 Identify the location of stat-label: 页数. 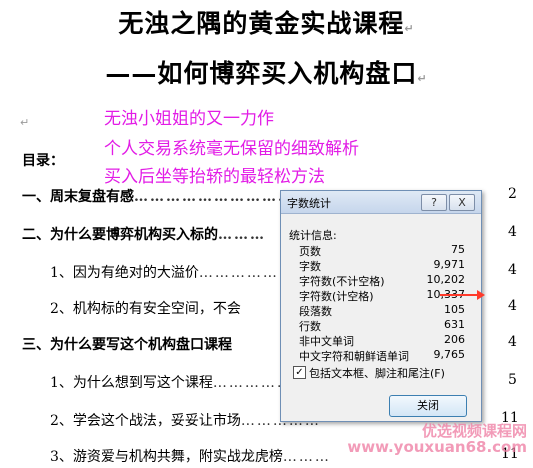
(310, 251).